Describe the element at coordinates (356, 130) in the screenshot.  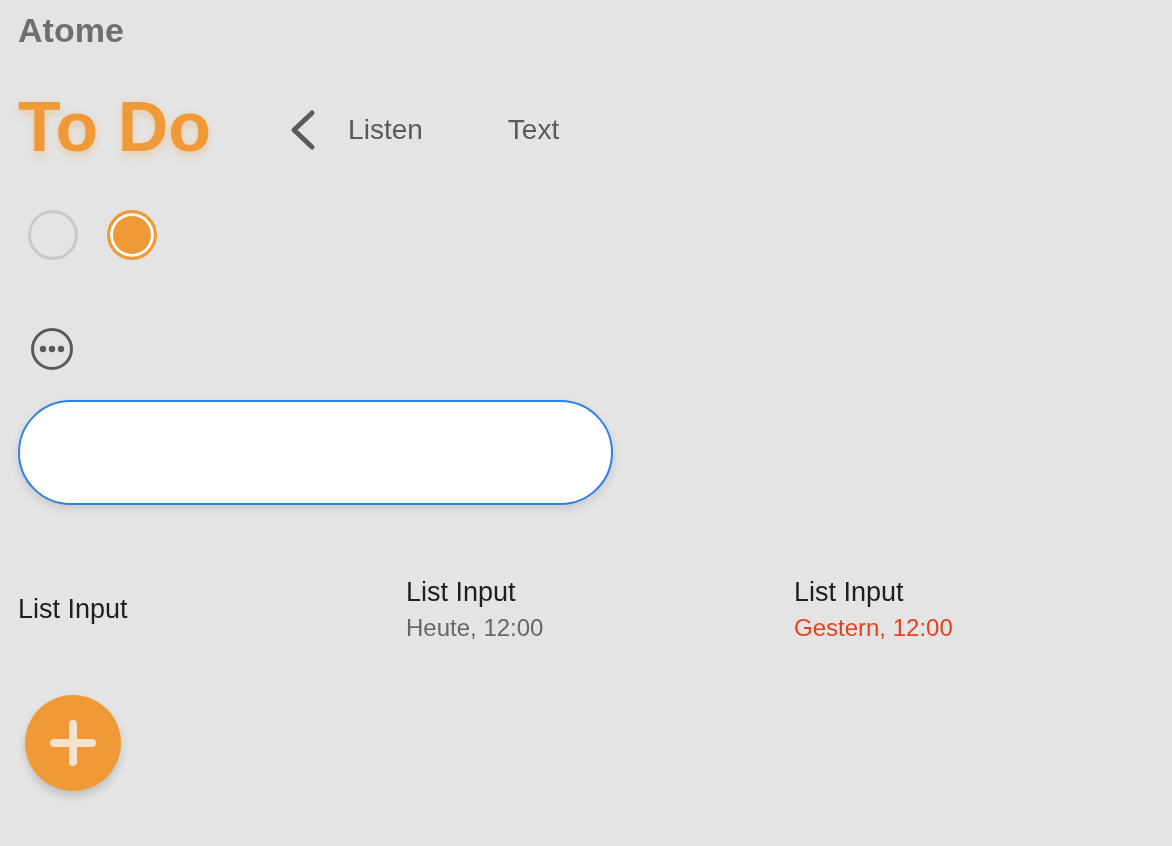
I see `back-button: Listen` at that location.